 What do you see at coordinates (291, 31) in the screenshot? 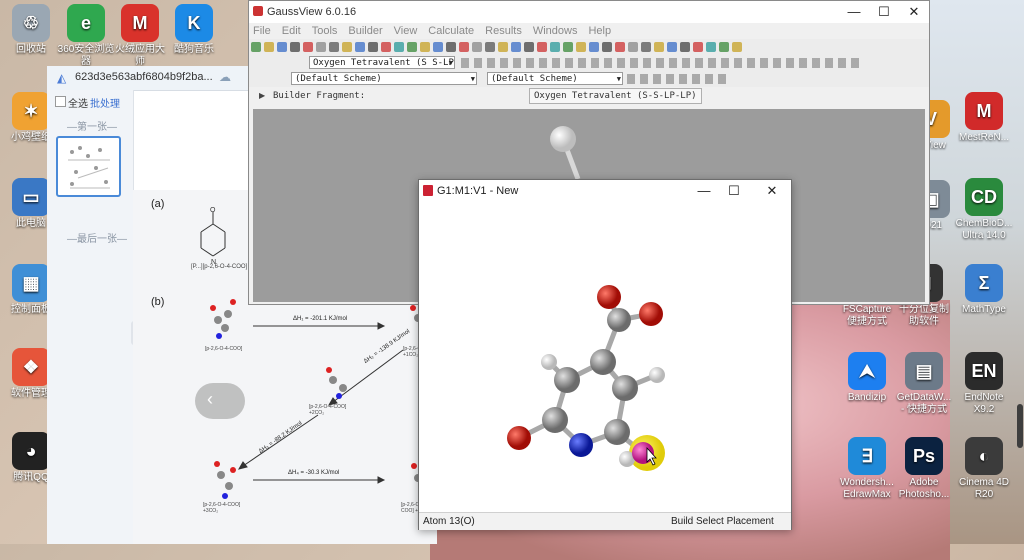
I see `menu-edit: Edit` at bounding box center [291, 31].